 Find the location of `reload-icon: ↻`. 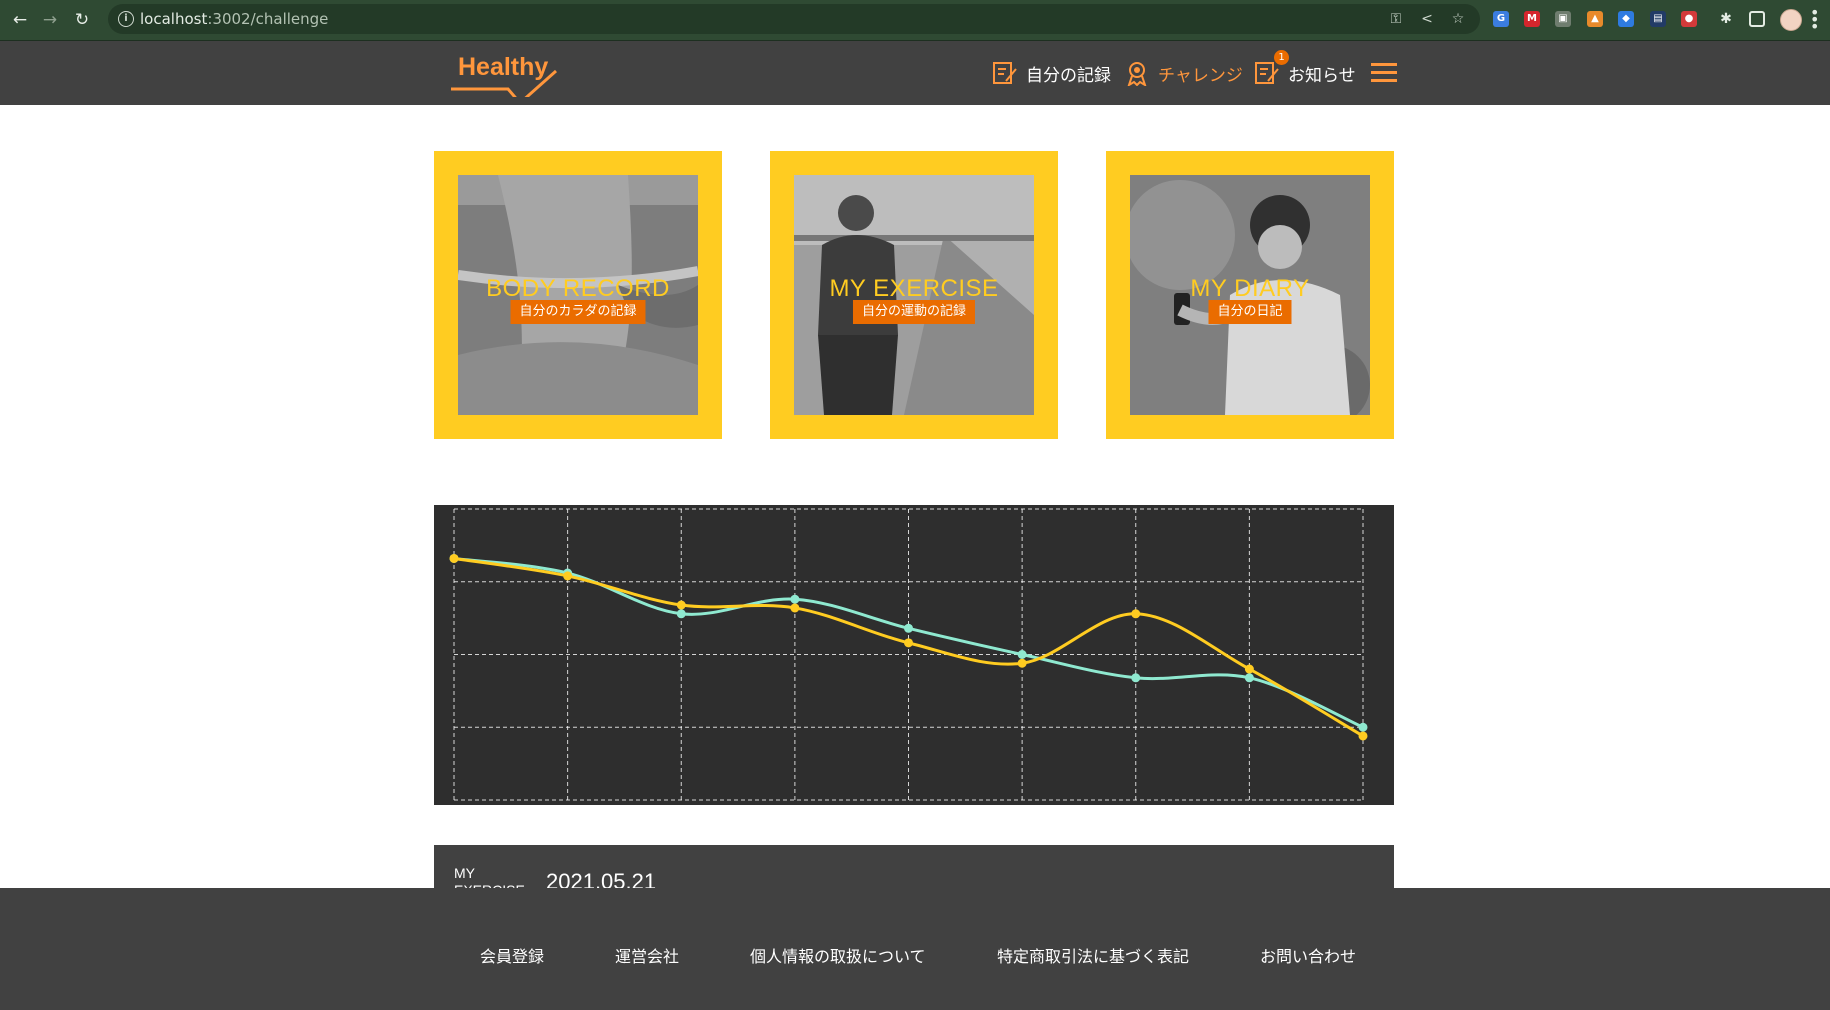

reload-icon: ↻ is located at coordinates (82, 20).